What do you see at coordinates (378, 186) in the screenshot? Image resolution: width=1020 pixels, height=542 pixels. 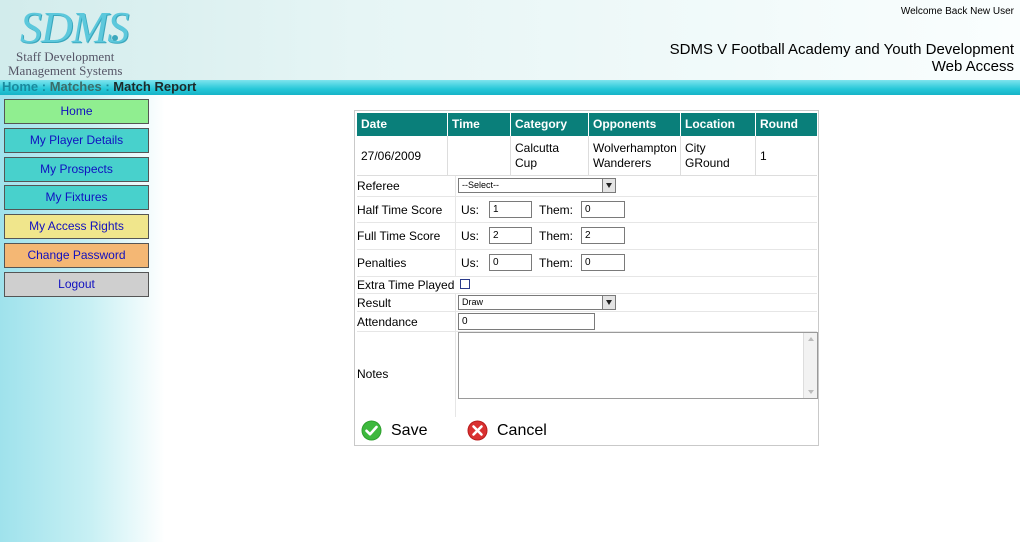 I see `referee-label: Referee` at bounding box center [378, 186].